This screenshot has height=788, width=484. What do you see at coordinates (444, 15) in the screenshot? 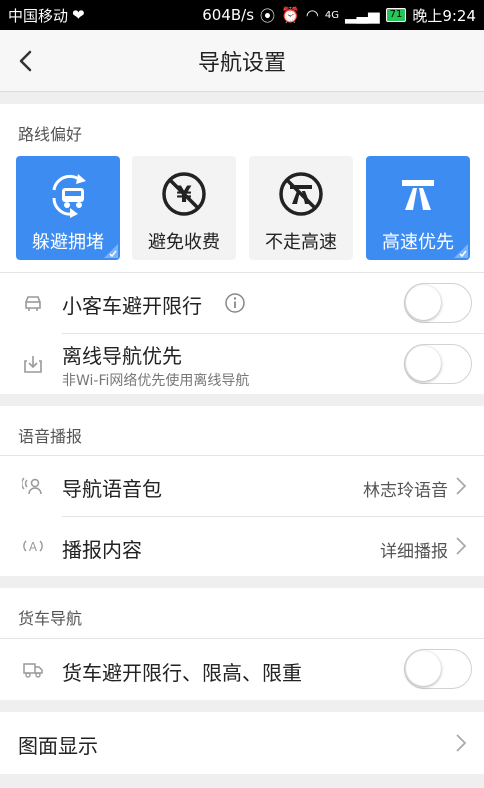
I see `status-time: 晚上9:24` at bounding box center [444, 15].